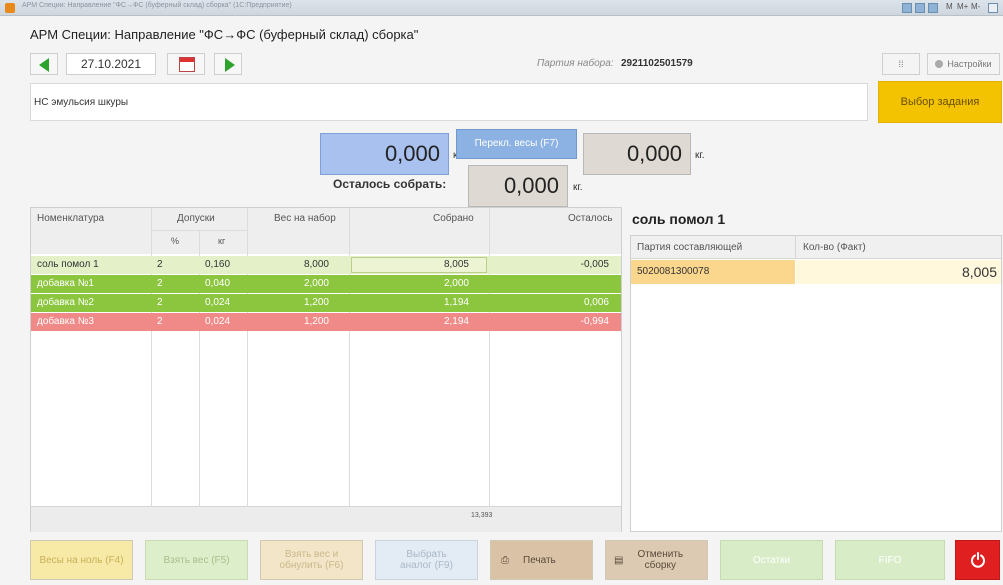 This screenshot has height=585, width=1003. What do you see at coordinates (689, 247) in the screenshot?
I see `col-header-party: Партия составляющей` at bounding box center [689, 247].